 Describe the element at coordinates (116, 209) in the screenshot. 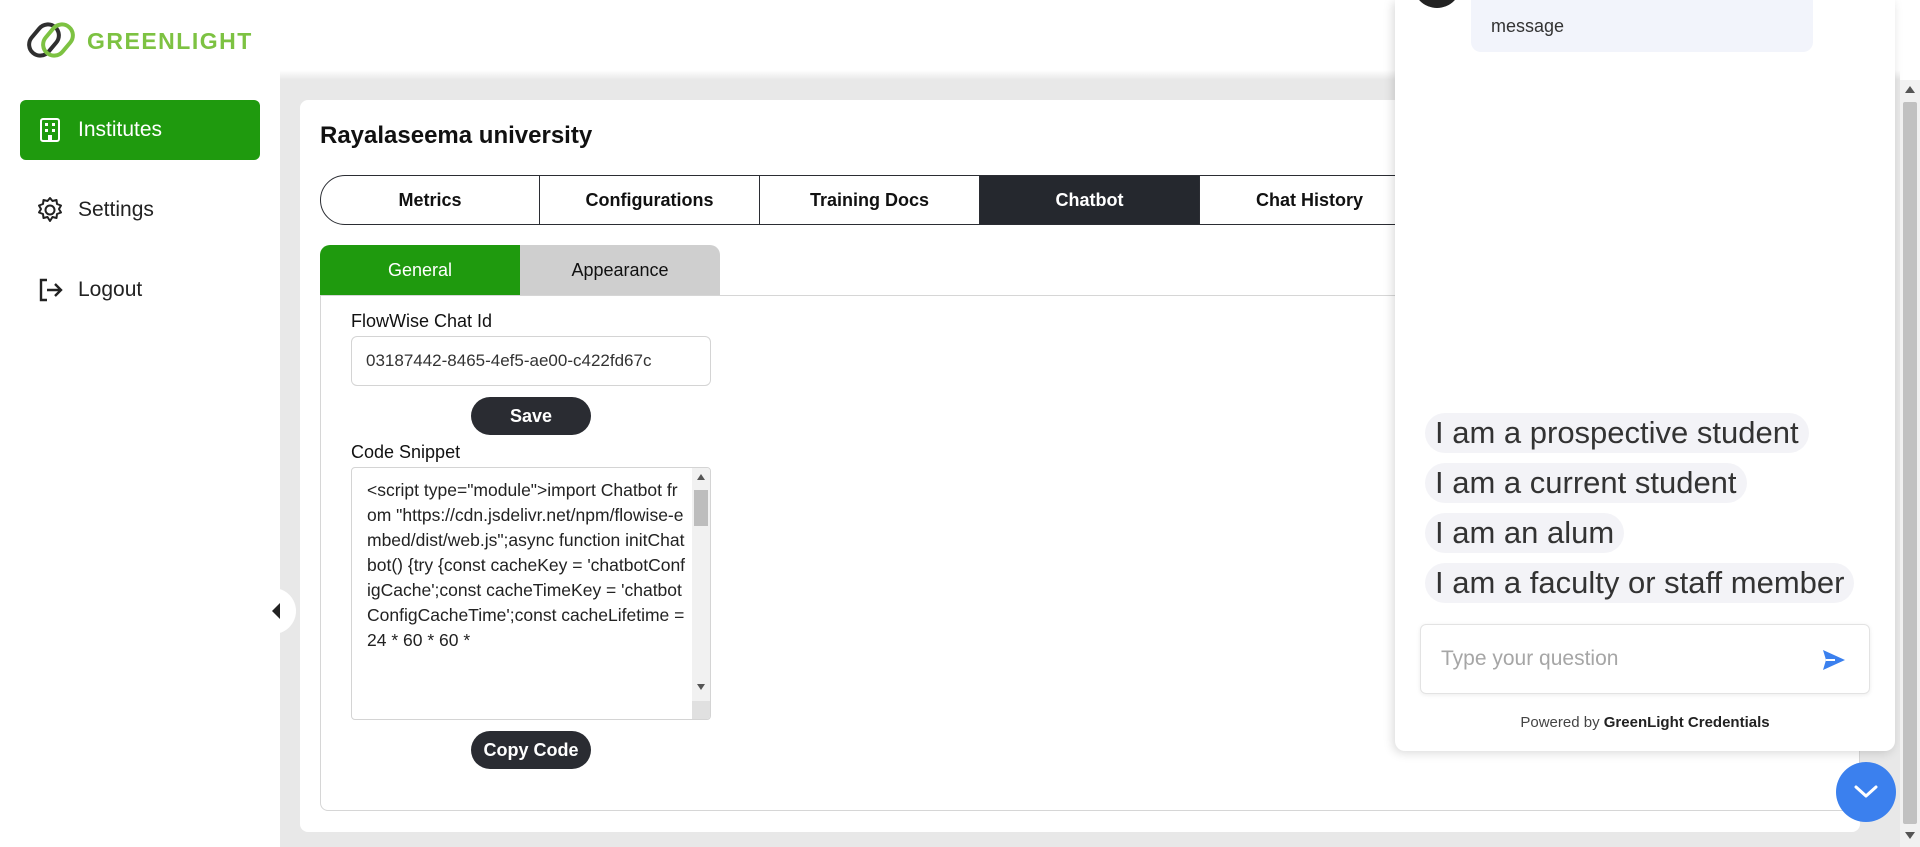

I see `sidebar-item-label: Settings` at that location.